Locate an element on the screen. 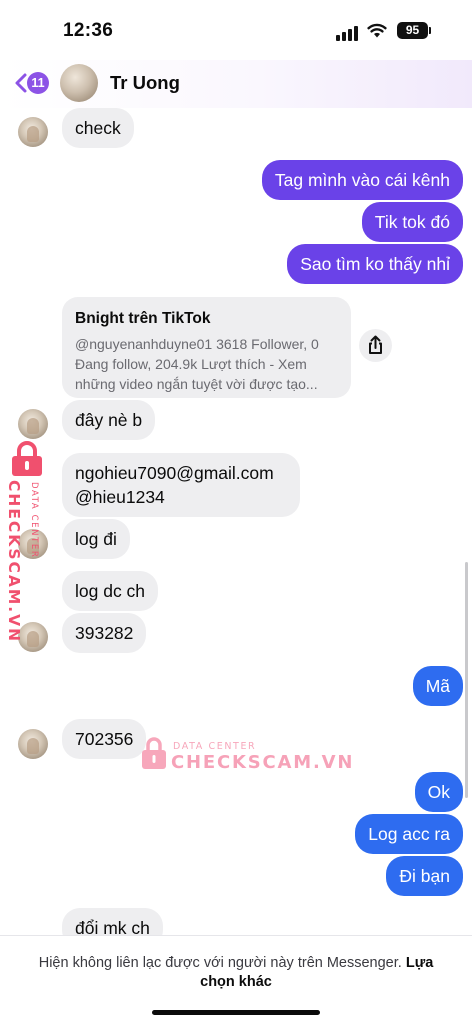 The width and height of the screenshot is (472, 1025). message-incoming: 393282 is located at coordinates (104, 633).